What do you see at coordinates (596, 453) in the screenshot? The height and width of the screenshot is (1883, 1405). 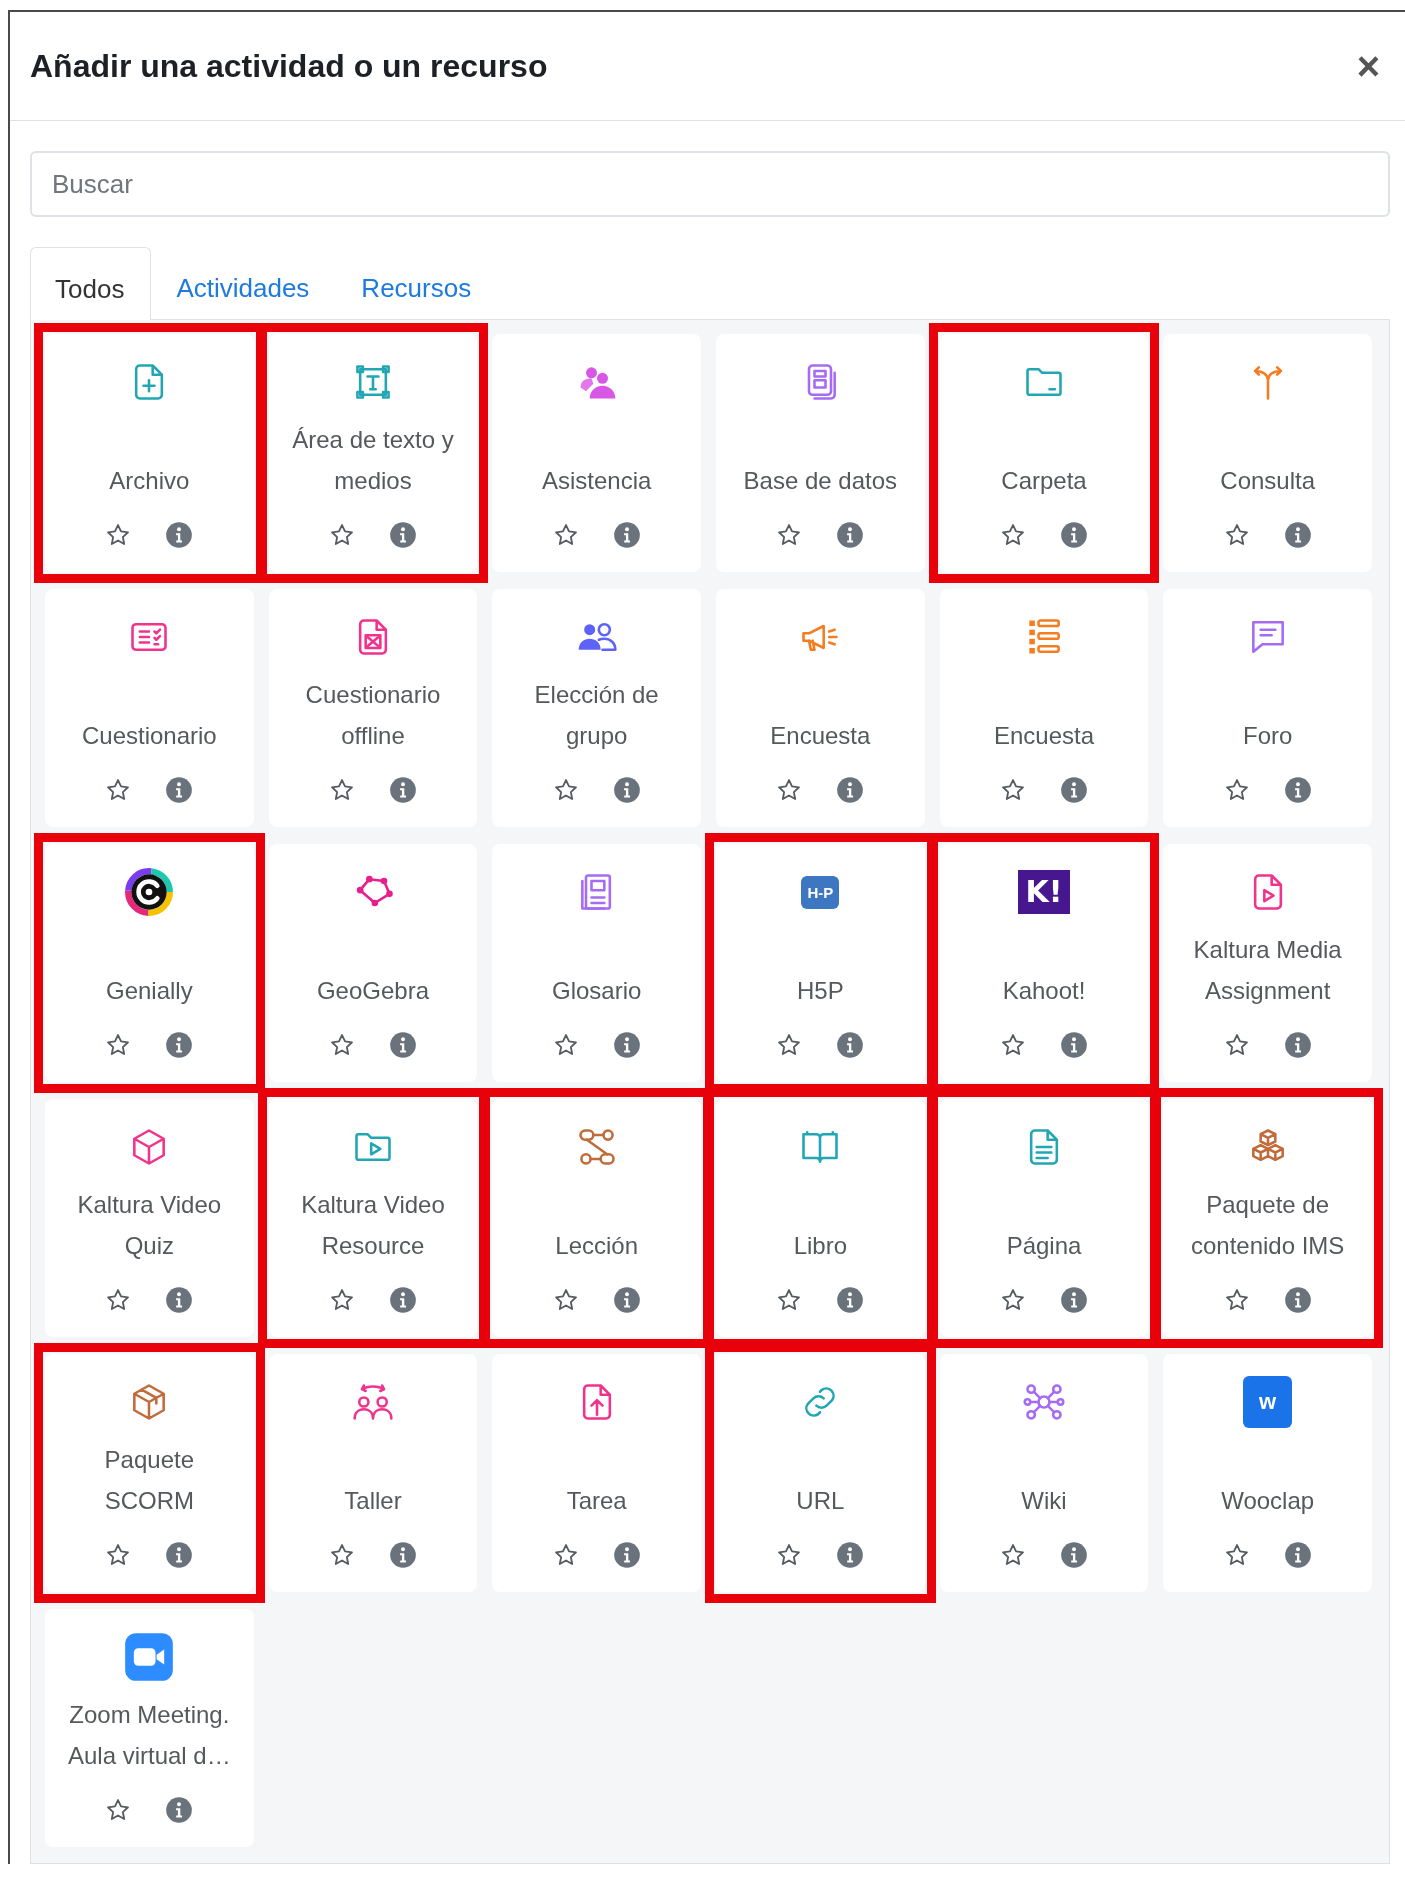 I see `activity-card: Asistencia` at bounding box center [596, 453].